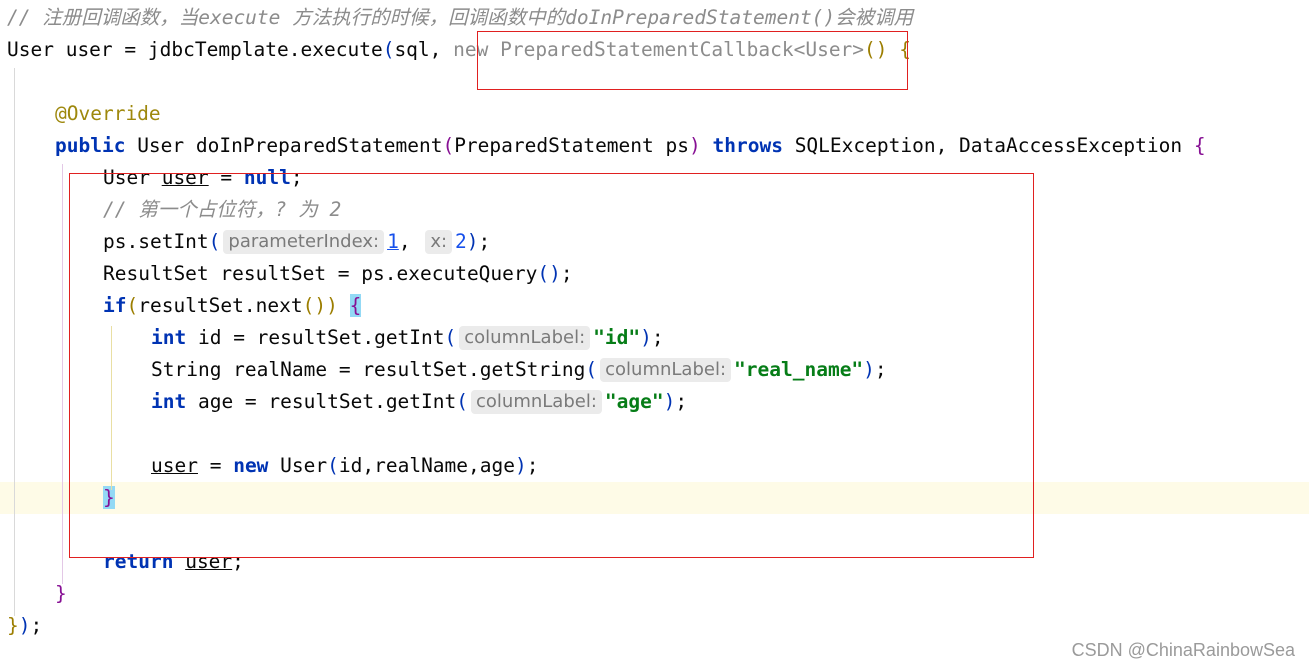  Describe the element at coordinates (1199, 145) in the screenshot. I see `code-token: {` at that location.